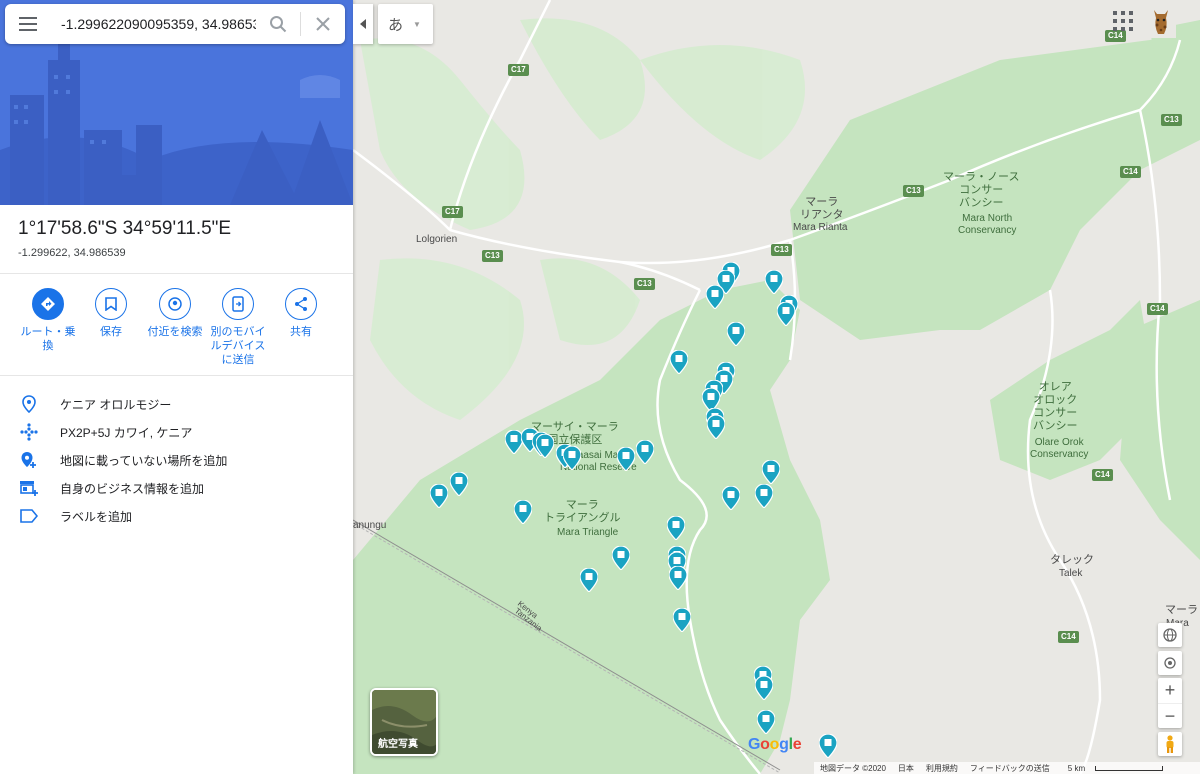 This screenshot has width=1200, height=774. What do you see at coordinates (238, 346) in the screenshot?
I see `send-to-phone-label: 別のモバイ ルデバイス に送信` at bounding box center [238, 346].